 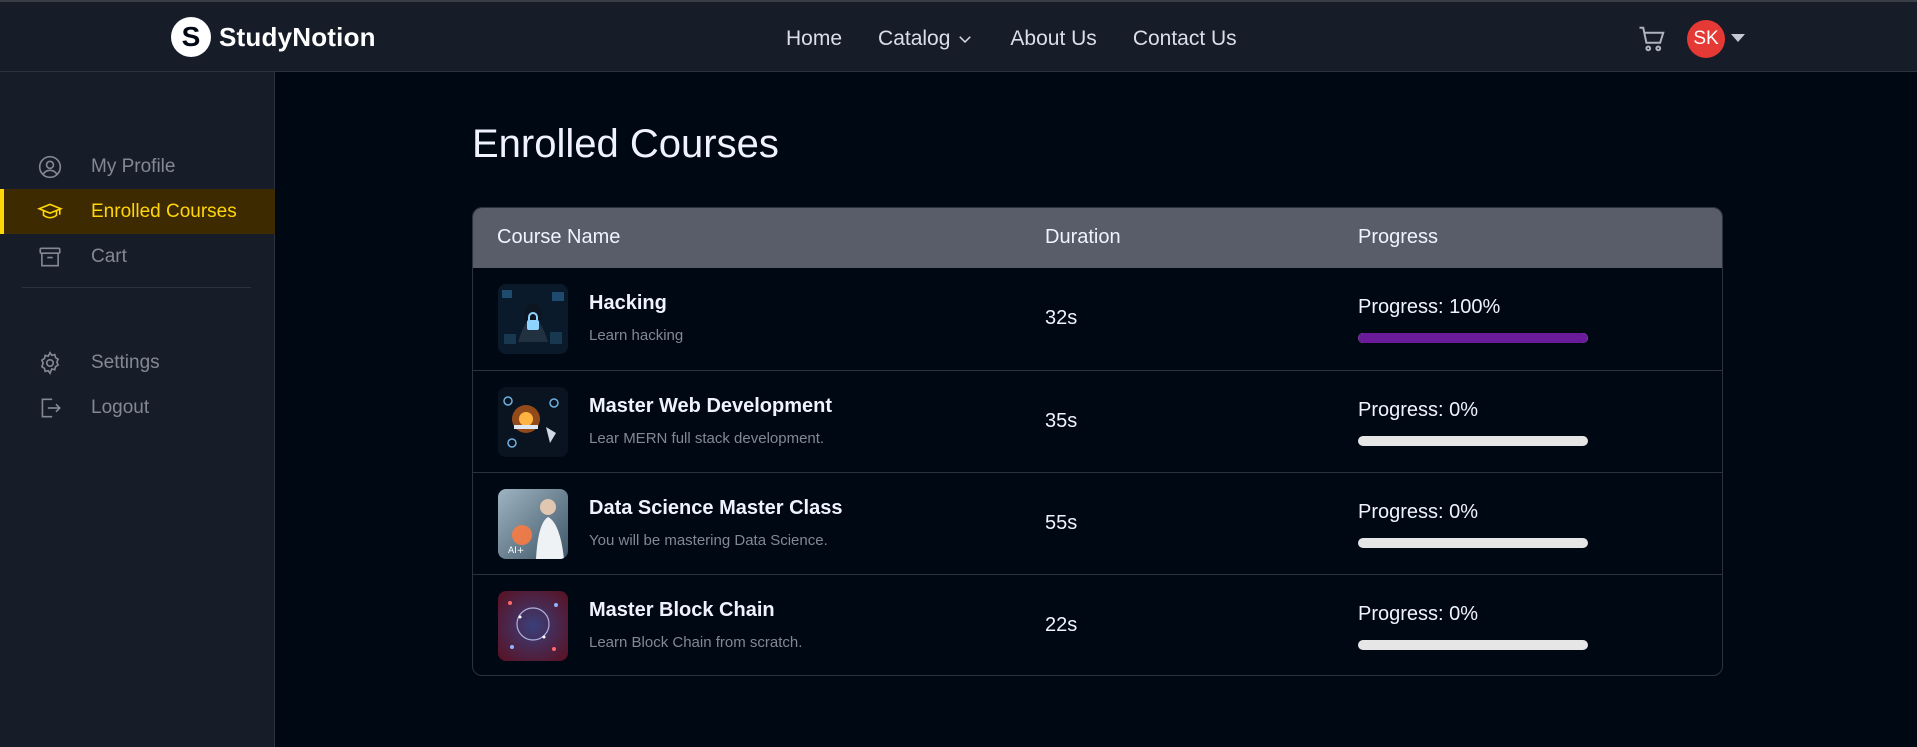 I want to click on nav-contact-us: Contact Us, so click(x=1185, y=39).